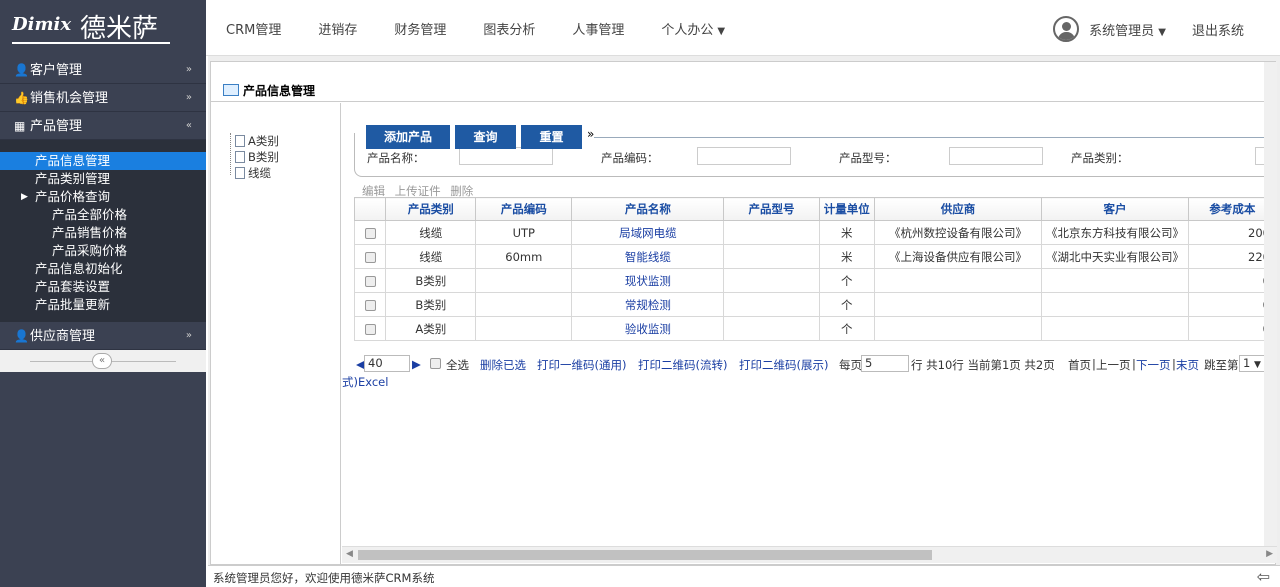 The image size is (1280, 587). What do you see at coordinates (485, 137) in the screenshot?
I see `query-button: 查询` at bounding box center [485, 137].